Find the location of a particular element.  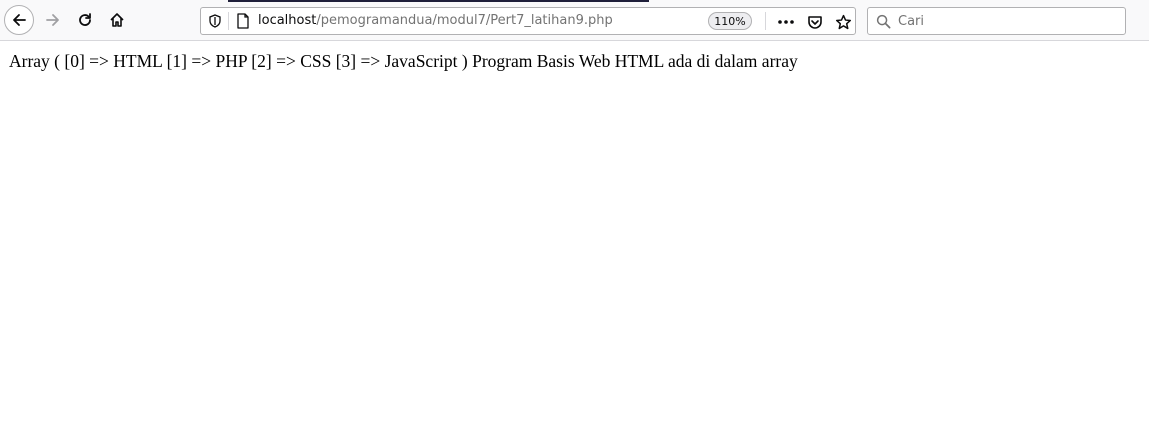

star-icon is located at coordinates (843, 21).